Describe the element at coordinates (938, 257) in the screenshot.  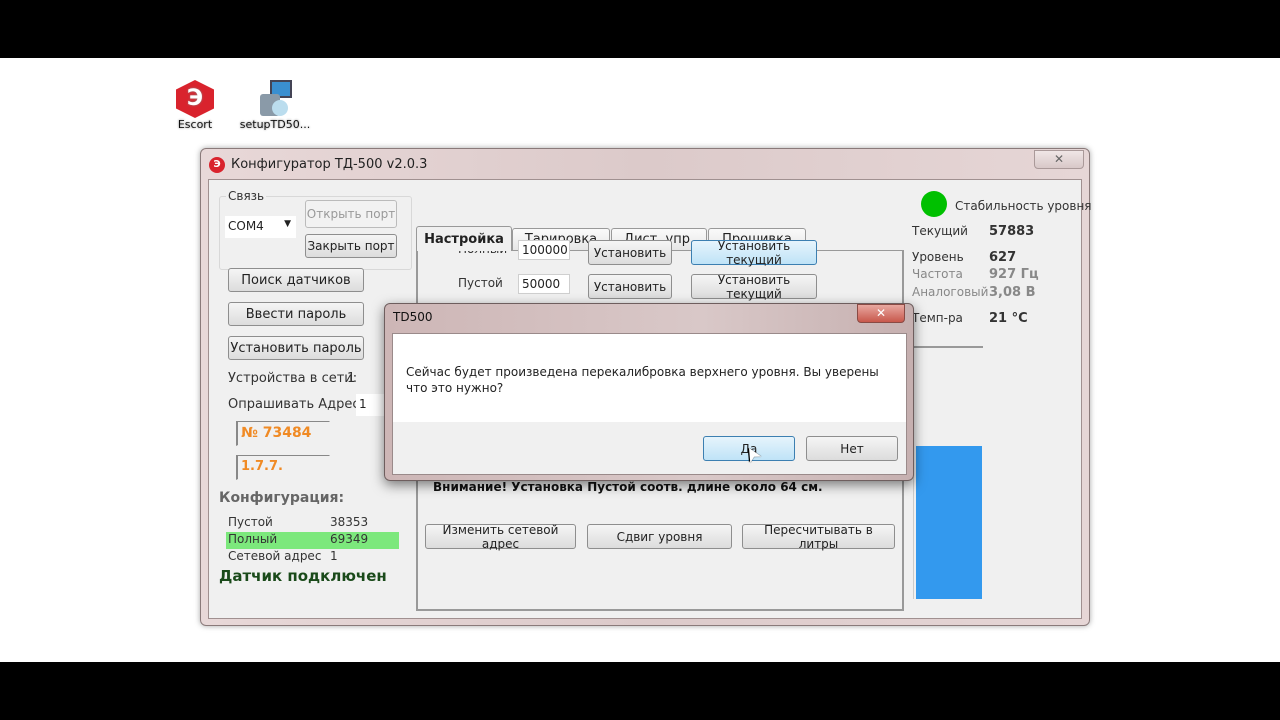
I see `level-label: Уровень` at that location.